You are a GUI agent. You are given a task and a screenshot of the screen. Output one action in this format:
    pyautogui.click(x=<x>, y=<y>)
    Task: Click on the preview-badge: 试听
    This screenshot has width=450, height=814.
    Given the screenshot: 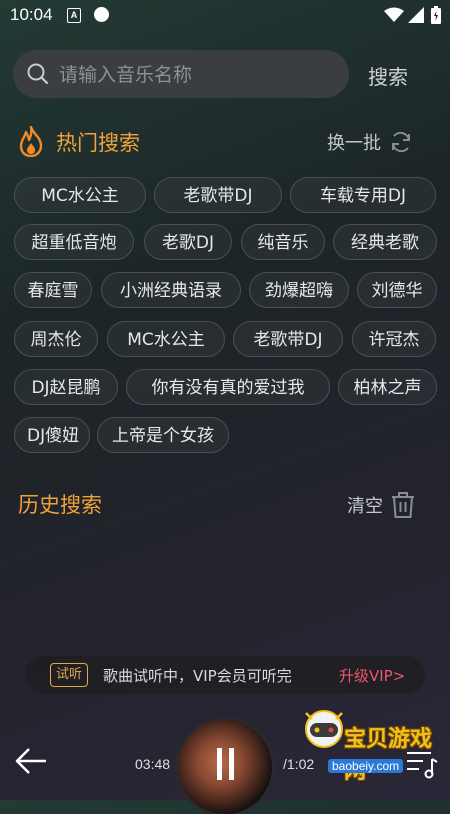 What is the action you would take?
    pyautogui.click(x=69, y=675)
    